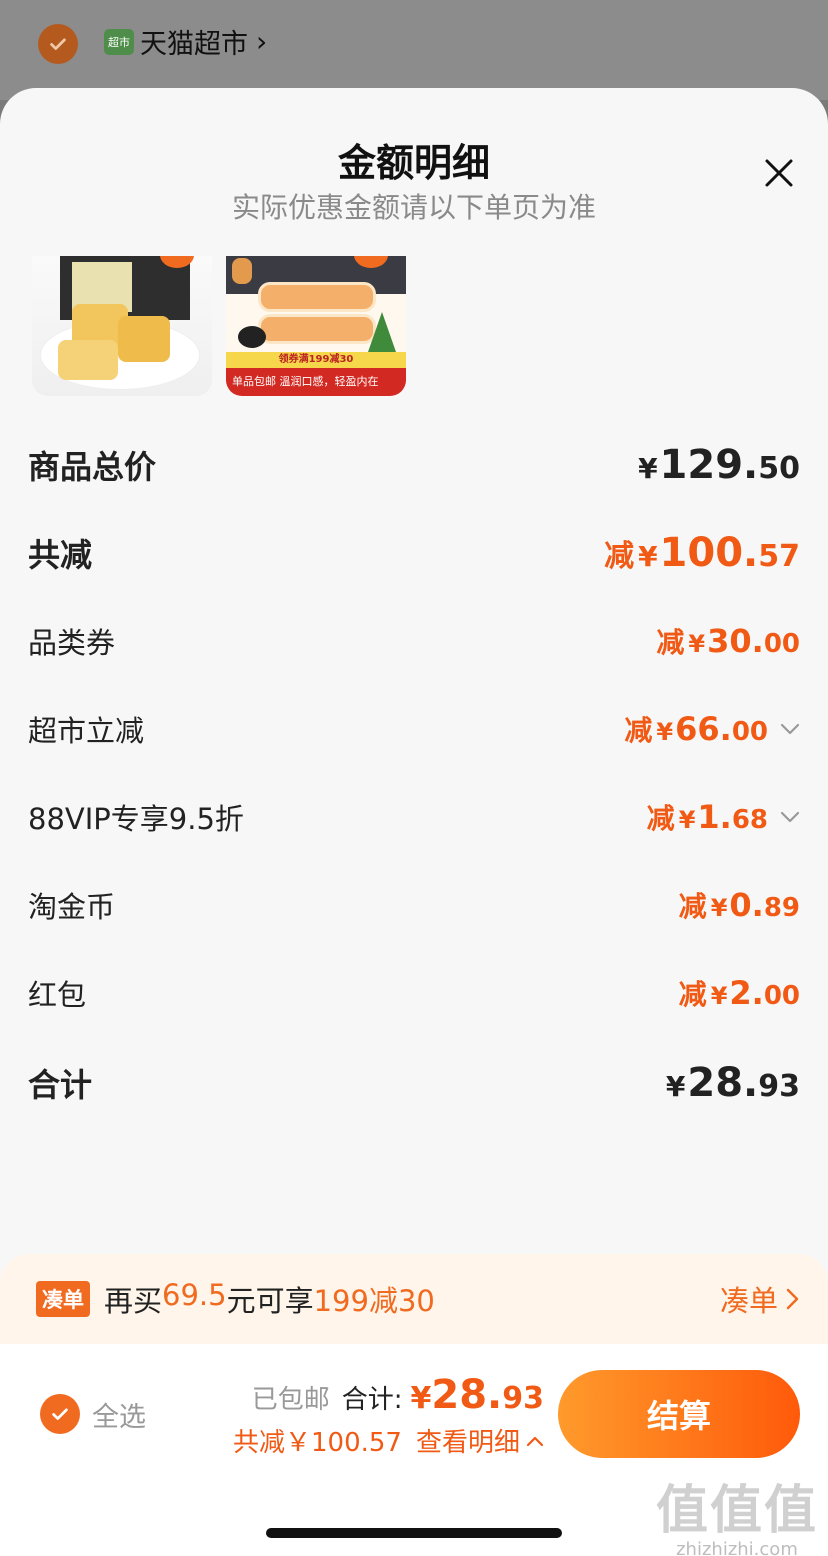 This screenshot has width=828, height=1556. I want to click on chevron-right-icon: ›, so click(262, 41).